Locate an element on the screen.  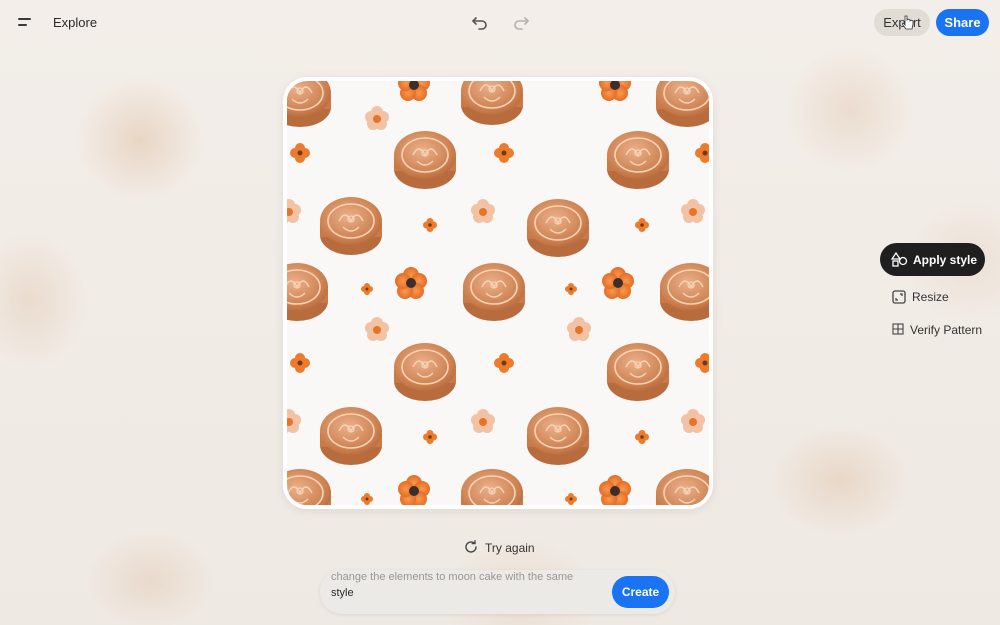
apply-style-label: Apply style is located at coordinates (945, 260).